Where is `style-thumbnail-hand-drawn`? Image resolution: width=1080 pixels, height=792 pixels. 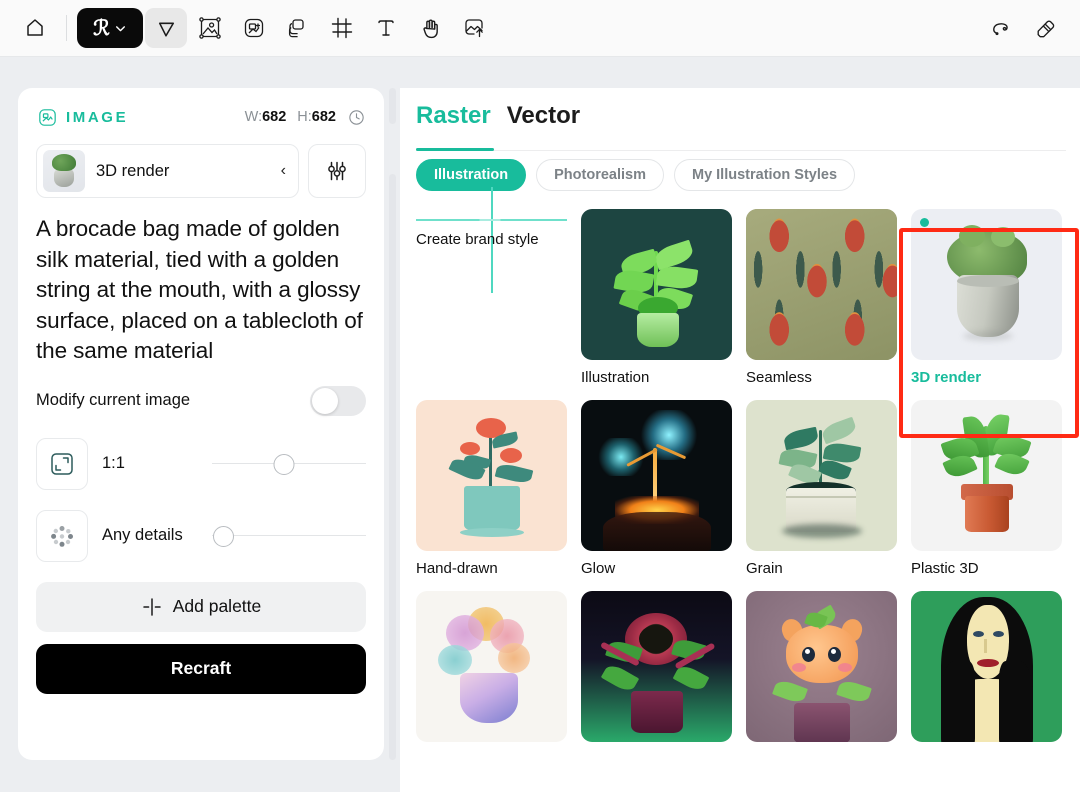
style-thumbnail-hand-drawn is located at coordinates (491, 475).